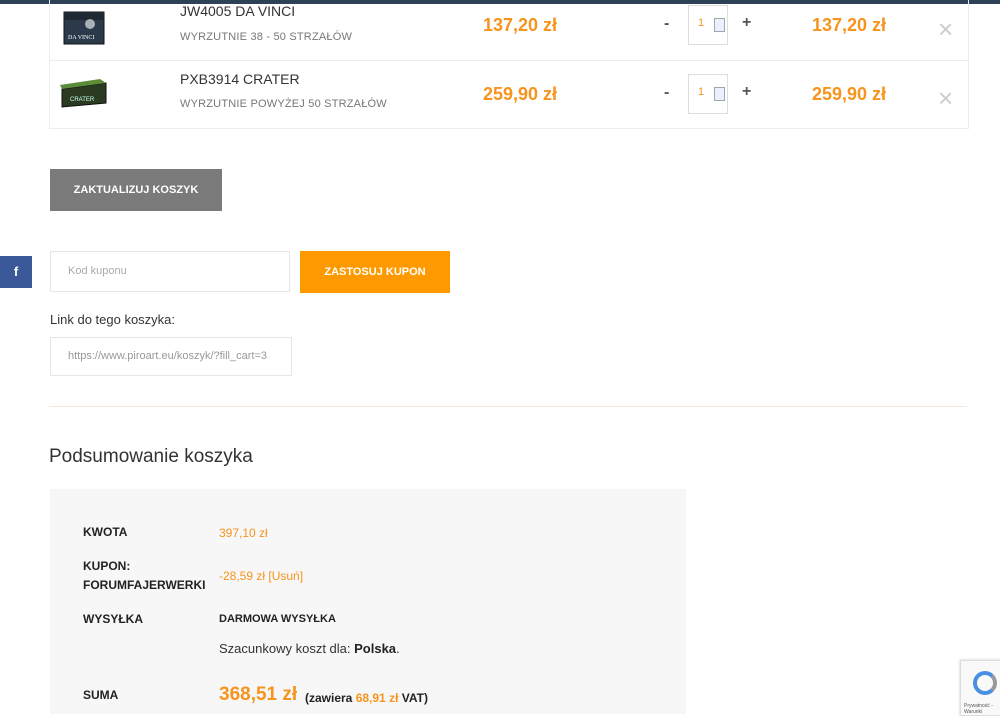  Describe the element at coordinates (240, 79) in the screenshot. I see `product-name: PXB3914 CRATER` at that location.